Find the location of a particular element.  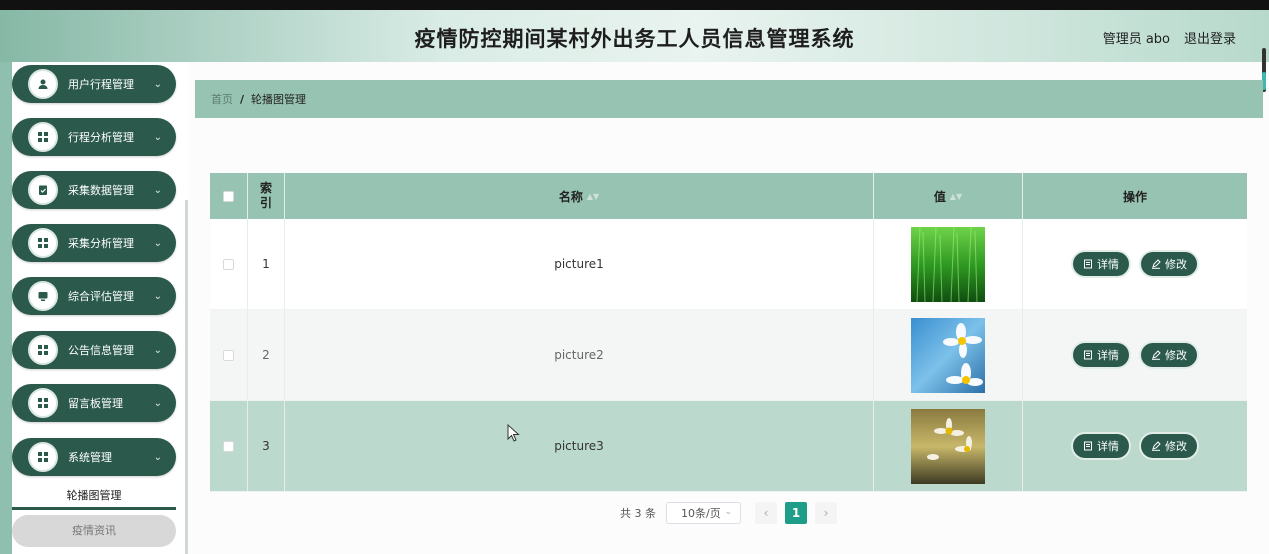

app-header: 疫情防控期间某村外出务工人员信息管理系统 管理员 abo 退出登录 is located at coordinates (634, 36).